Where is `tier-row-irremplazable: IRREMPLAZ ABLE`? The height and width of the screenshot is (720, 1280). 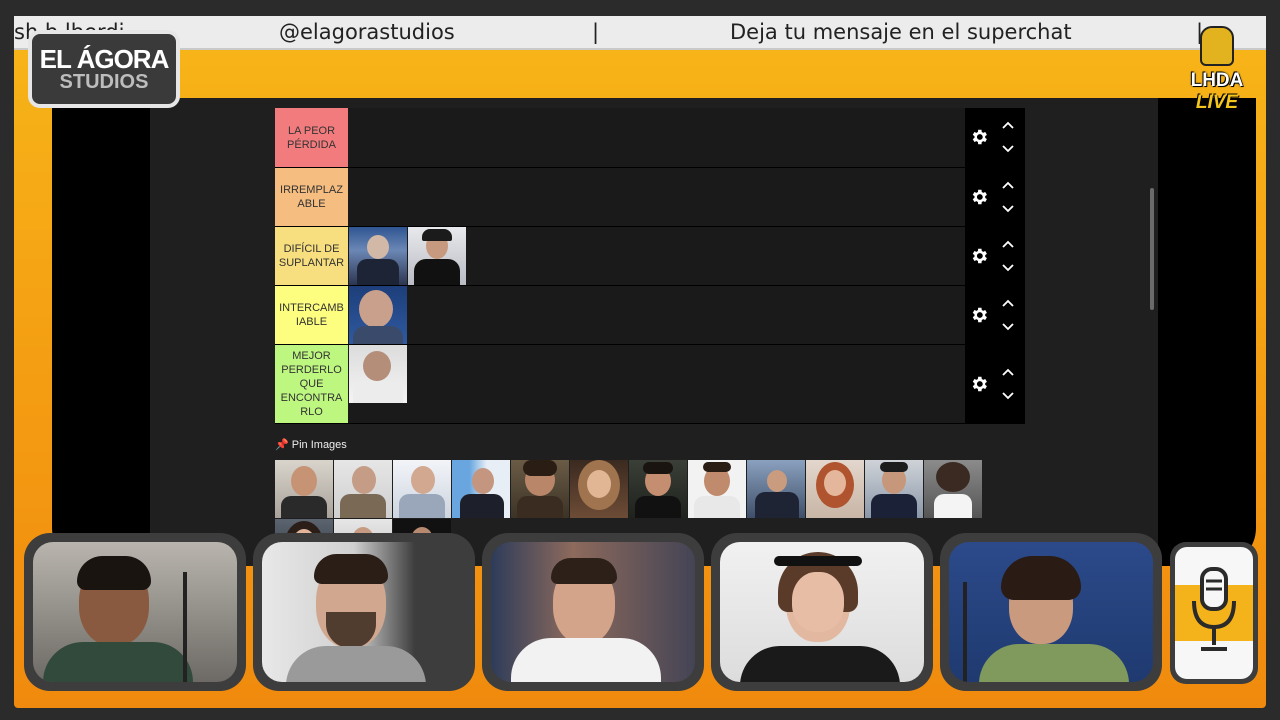
tier-row-irremplazable: IRREMPLAZ ABLE is located at coordinates (650, 197).